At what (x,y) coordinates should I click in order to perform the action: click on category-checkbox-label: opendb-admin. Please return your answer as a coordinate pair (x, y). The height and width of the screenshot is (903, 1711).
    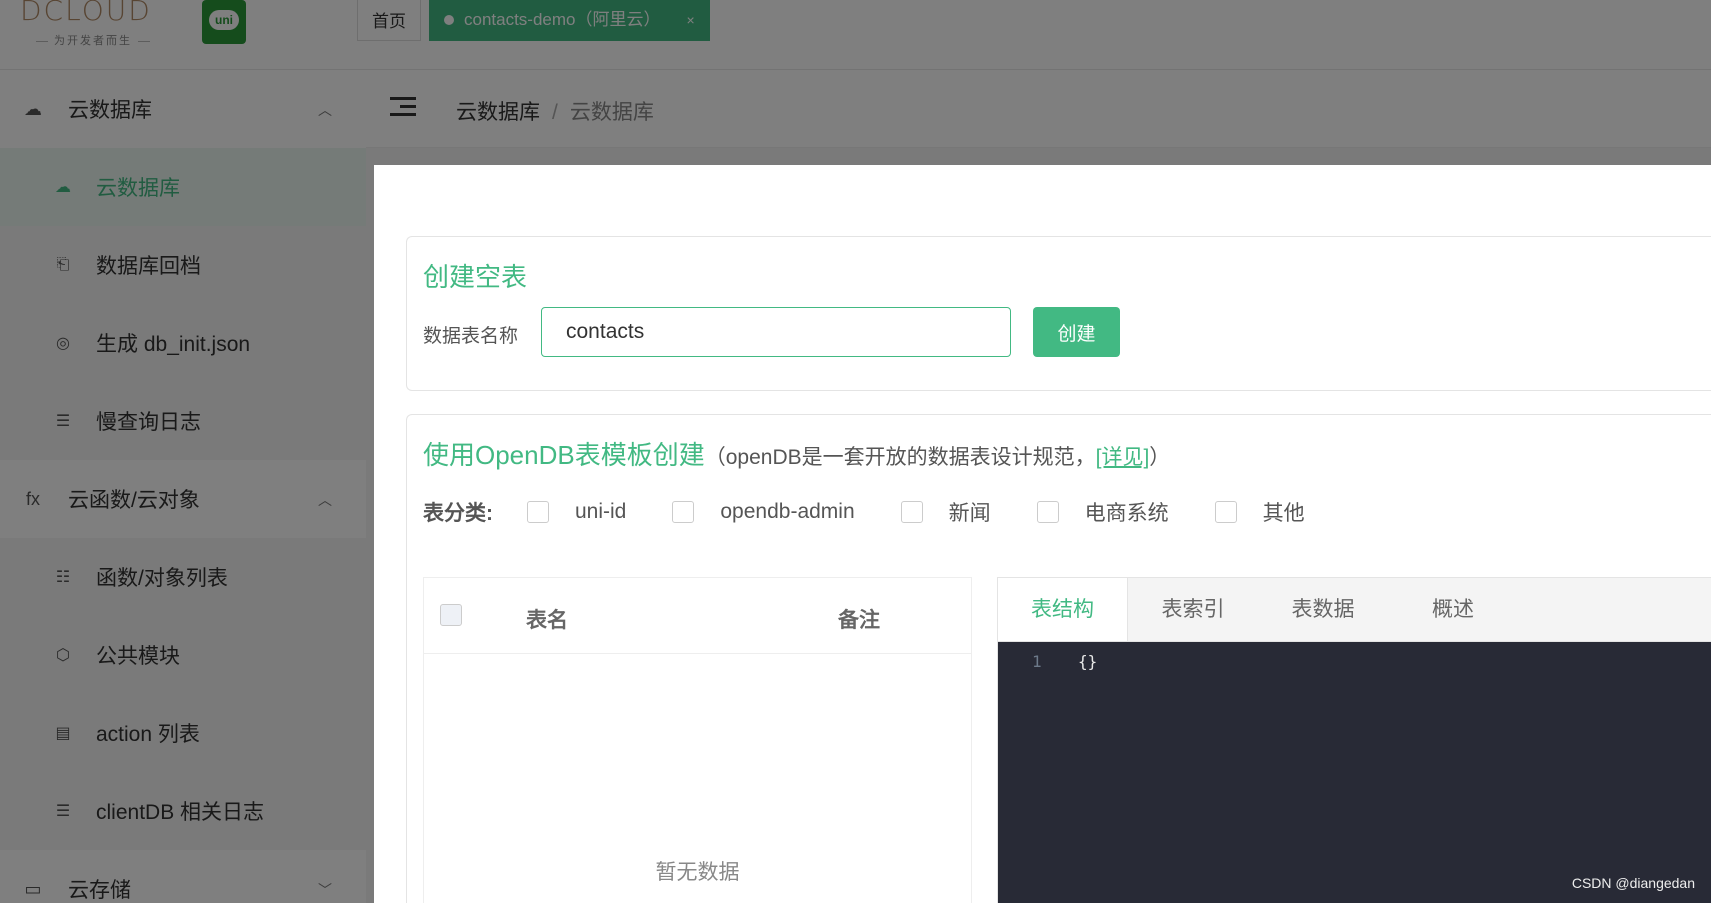
    Looking at the image, I should click on (787, 511).